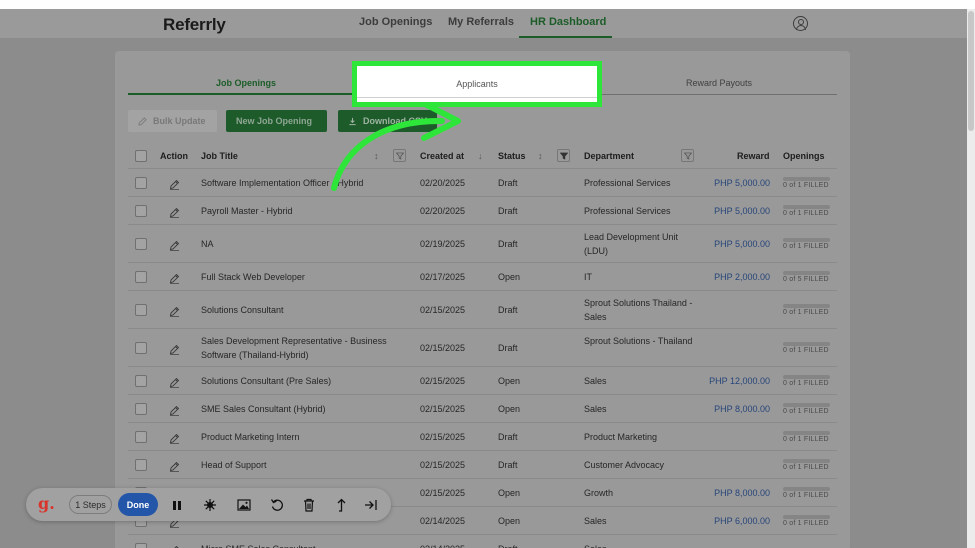  What do you see at coordinates (563, 155) in the screenshot?
I see `filter-status-icon` at bounding box center [563, 155].